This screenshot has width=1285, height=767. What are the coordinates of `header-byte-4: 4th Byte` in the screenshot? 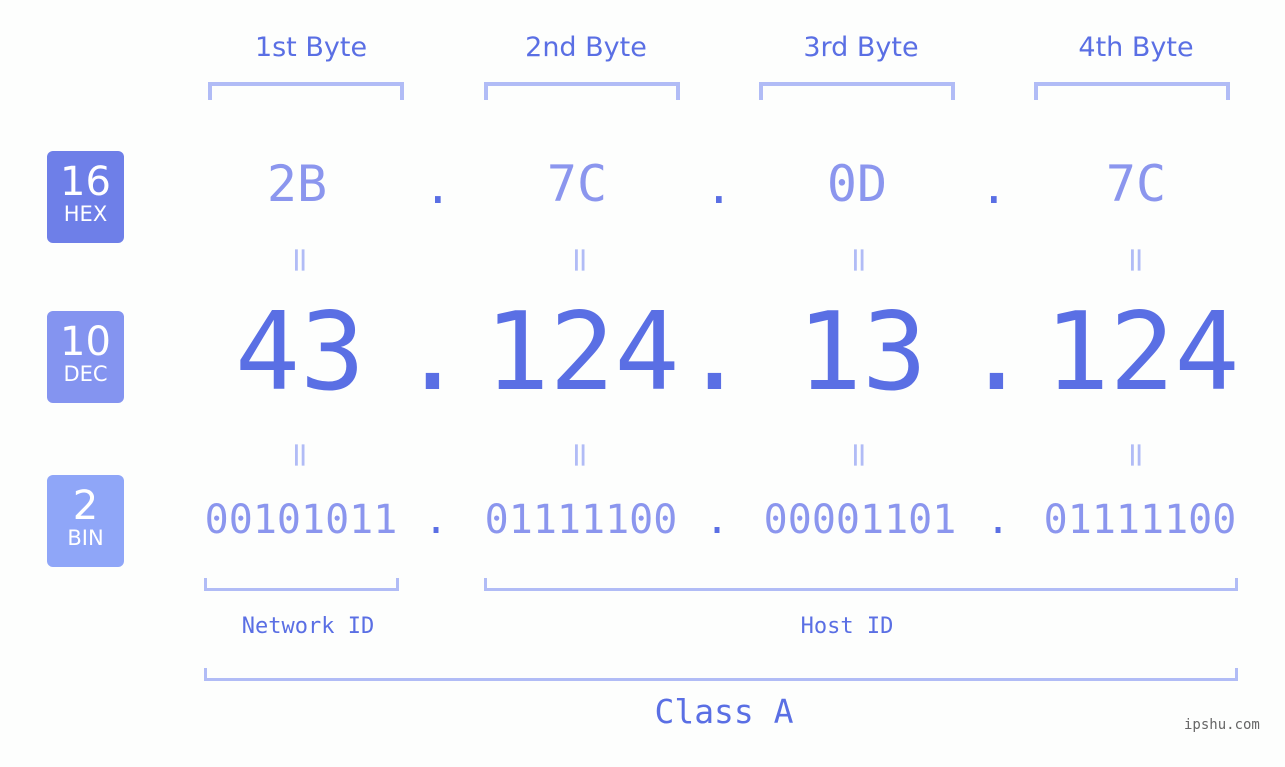 It's located at (1136, 47).